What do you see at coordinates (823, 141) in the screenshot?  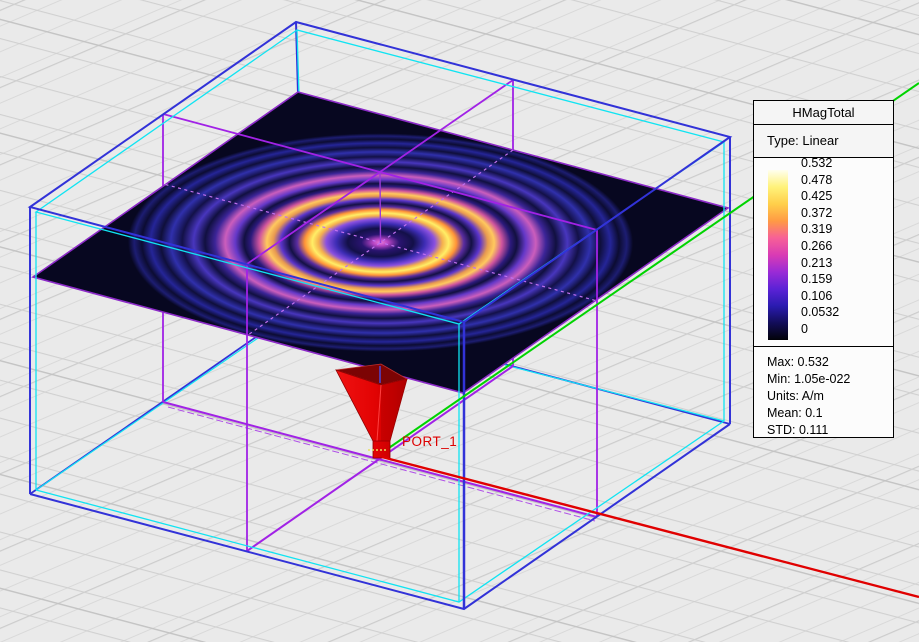 I see `legend-type-label: Type: Linear` at bounding box center [823, 141].